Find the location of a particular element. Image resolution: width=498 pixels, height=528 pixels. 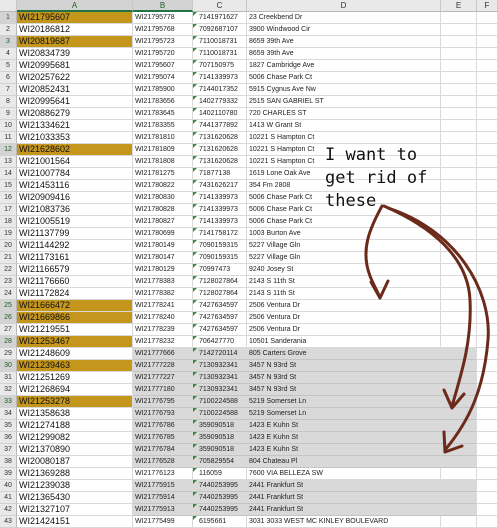

cell-d: 2506 Ventura Dr is located at coordinates (344, 330).